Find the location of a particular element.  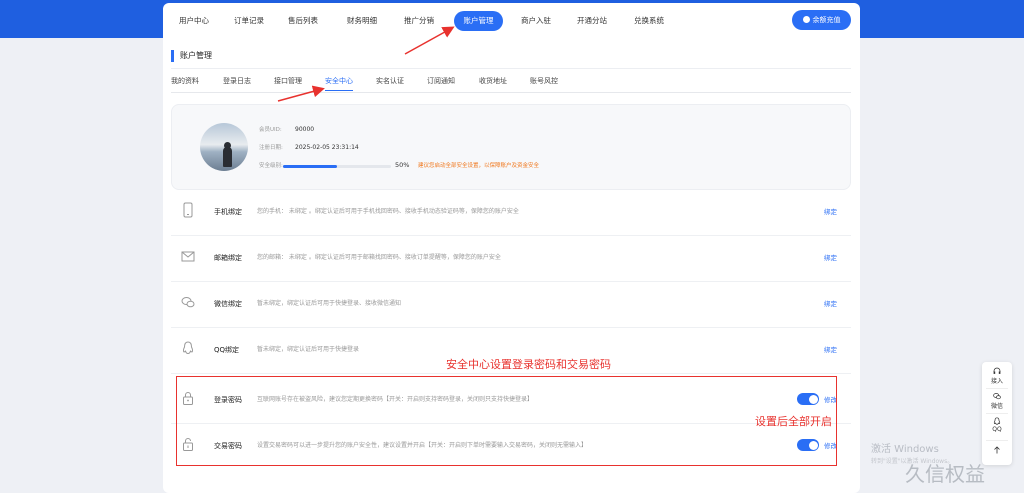

sidebar-label: 微信 is located at coordinates (996, 406).